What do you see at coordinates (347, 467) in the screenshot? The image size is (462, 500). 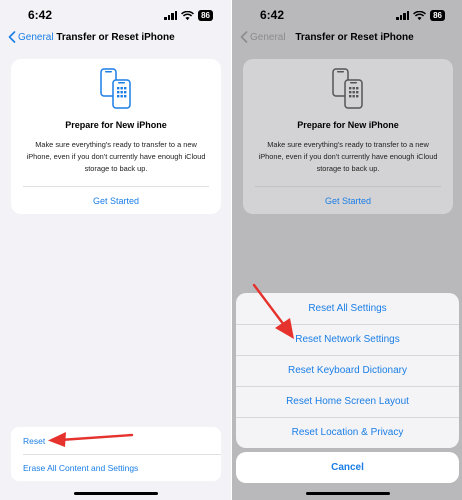 I see `cancel-button: Cancel` at bounding box center [347, 467].